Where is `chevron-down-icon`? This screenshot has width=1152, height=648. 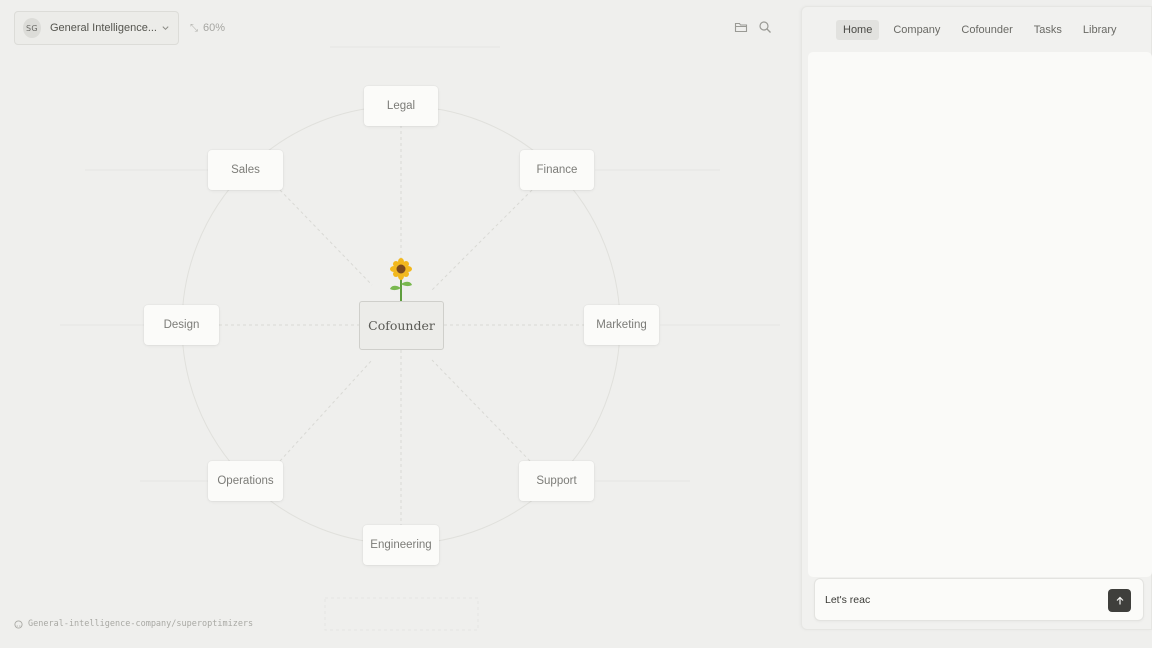 chevron-down-icon is located at coordinates (165, 28).